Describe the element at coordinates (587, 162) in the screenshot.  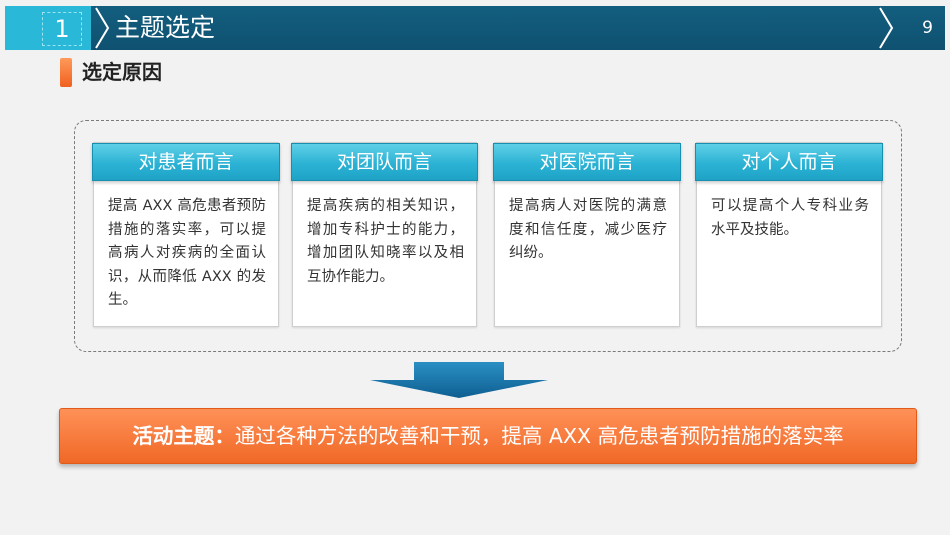
I see `reason-card-title: 对医院而言` at that location.